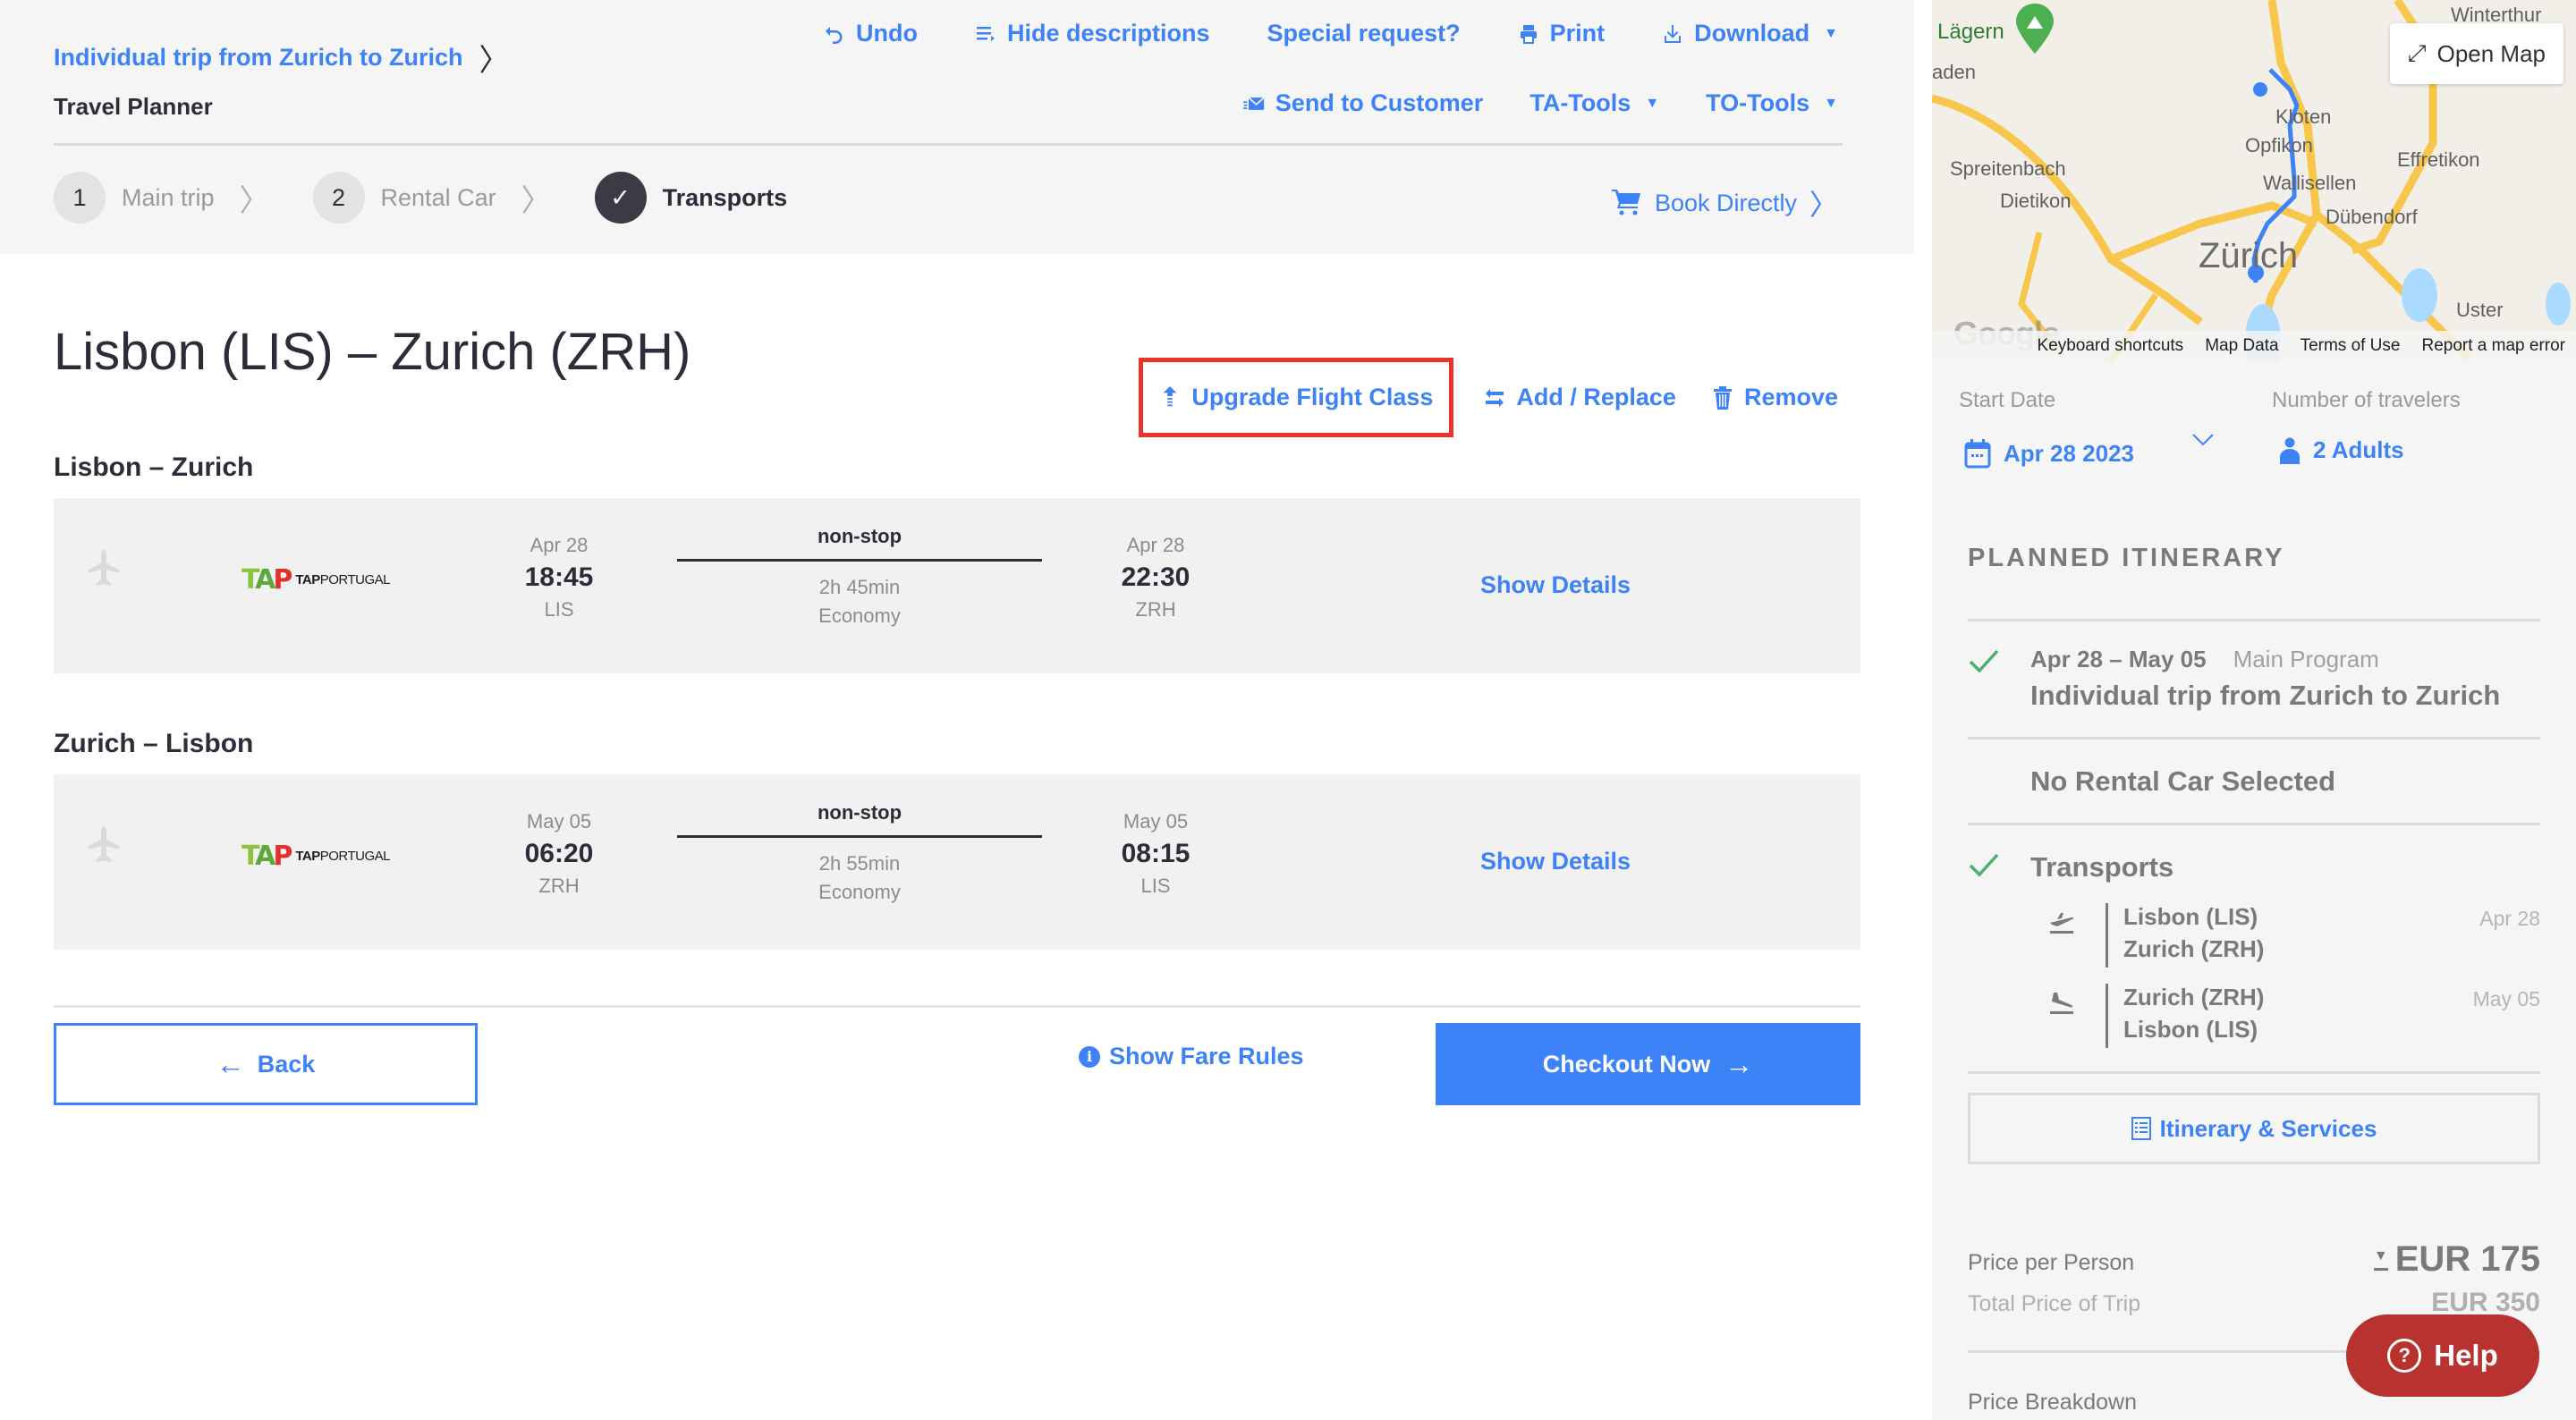  I want to click on step-label: Main trip, so click(168, 197).